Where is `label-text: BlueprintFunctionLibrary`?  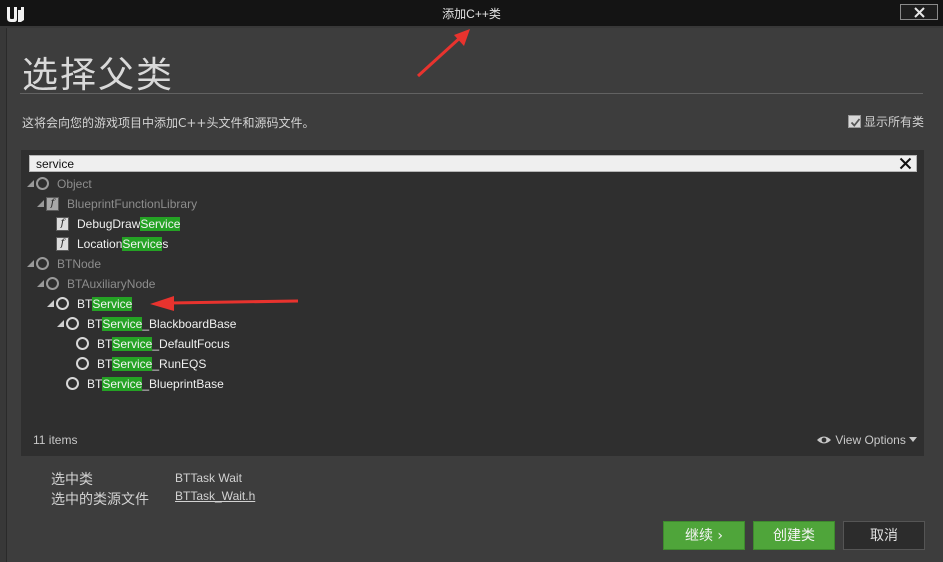
label-text: BlueprintFunctionLibrary is located at coordinates (132, 204).